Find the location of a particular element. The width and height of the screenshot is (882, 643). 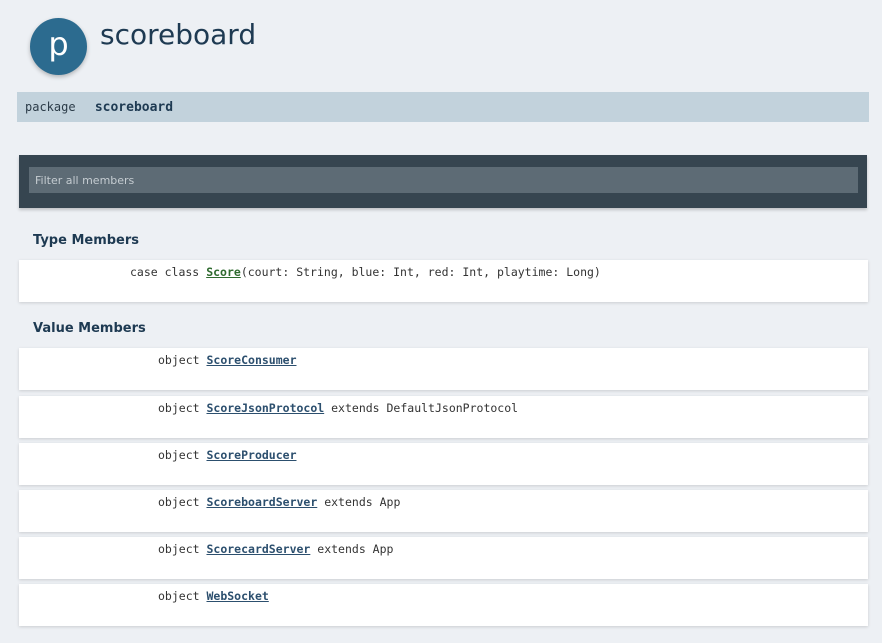

member-link-score-producer: ScoreProducer is located at coordinates (251, 455).